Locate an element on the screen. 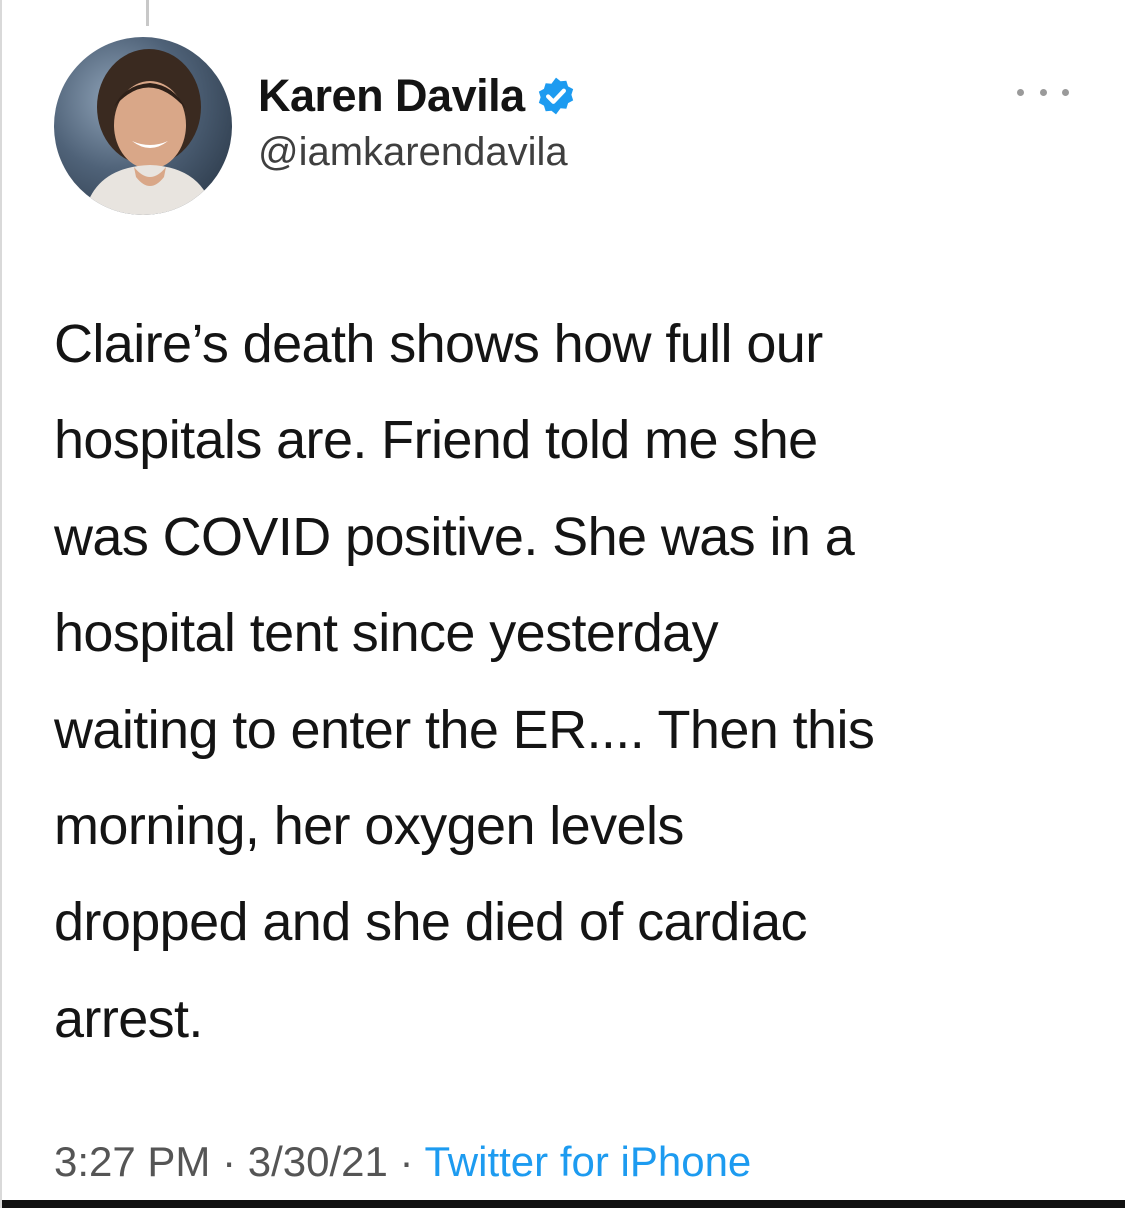 This screenshot has width=1125, height=1208. avatar is located at coordinates (143, 126).